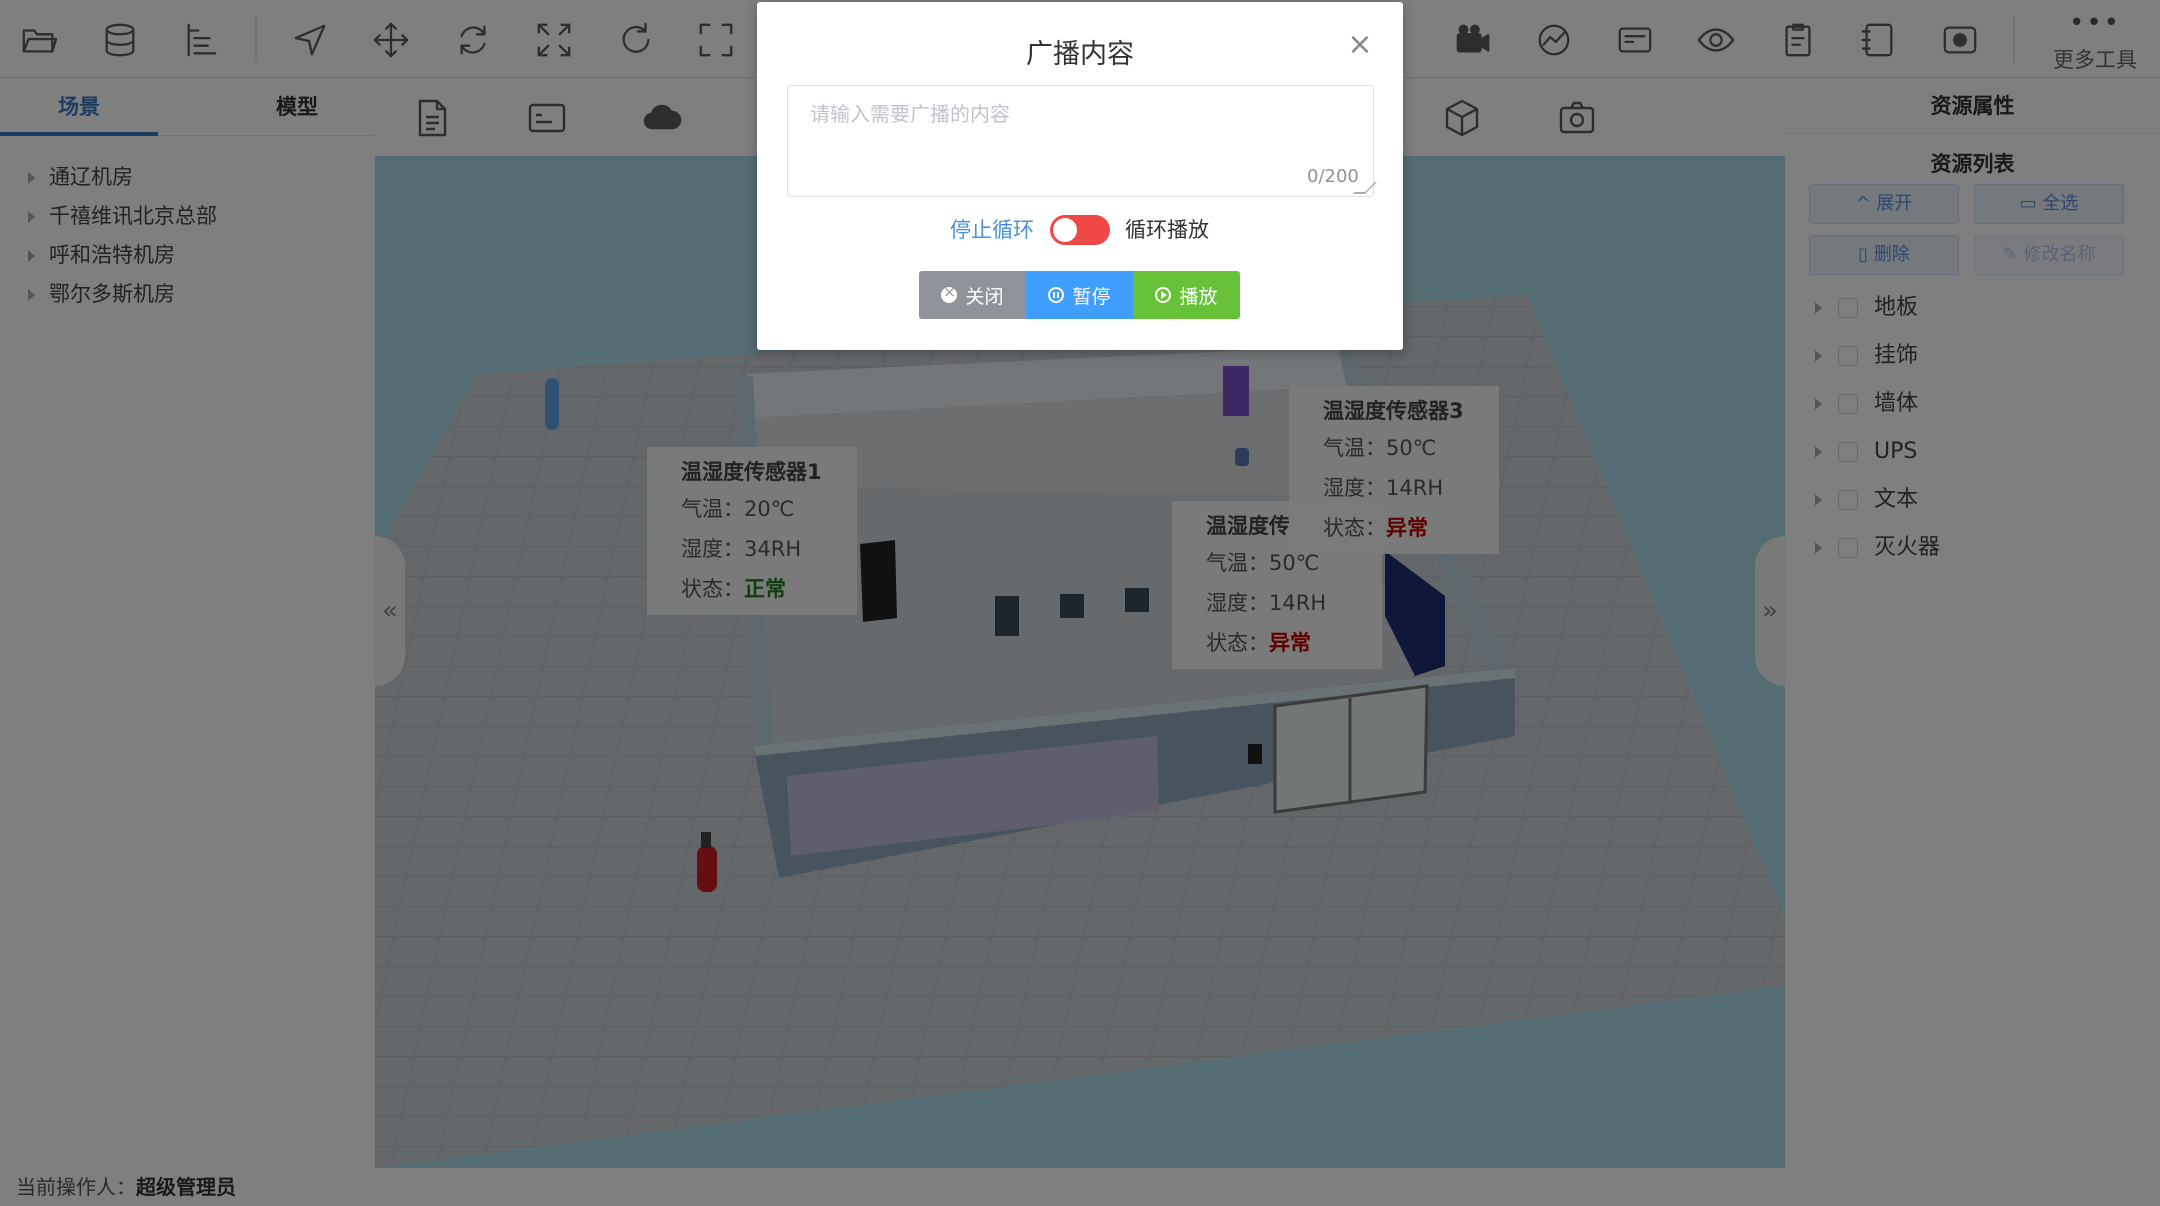 The image size is (2160, 1206). I want to click on loop-play-label: 循环播放, so click(1167, 229).